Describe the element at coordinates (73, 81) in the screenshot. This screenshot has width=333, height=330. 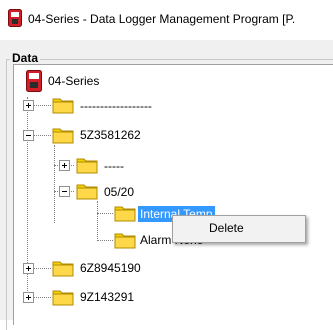
I see `tree-node-root-label: 04-Series` at that location.